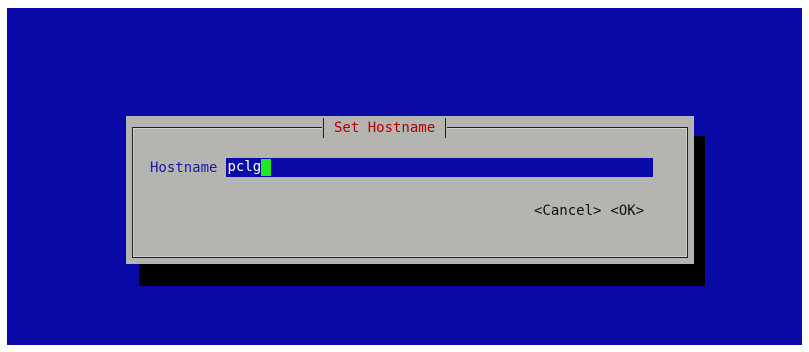 The height and width of the screenshot is (352, 809). Describe the element at coordinates (266, 167) in the screenshot. I see `text-cursor` at that location.